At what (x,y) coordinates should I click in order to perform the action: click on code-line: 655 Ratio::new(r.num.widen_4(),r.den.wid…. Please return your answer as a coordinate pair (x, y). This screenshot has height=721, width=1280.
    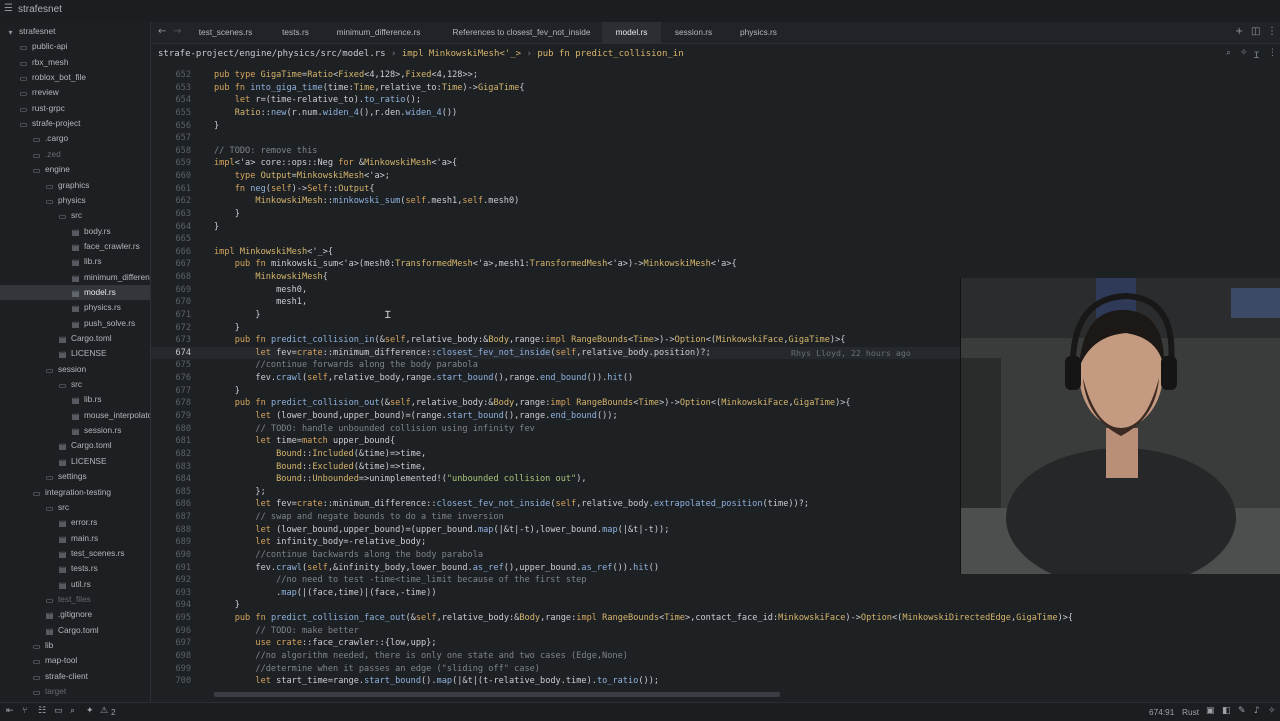
    Looking at the image, I should click on (715, 113).